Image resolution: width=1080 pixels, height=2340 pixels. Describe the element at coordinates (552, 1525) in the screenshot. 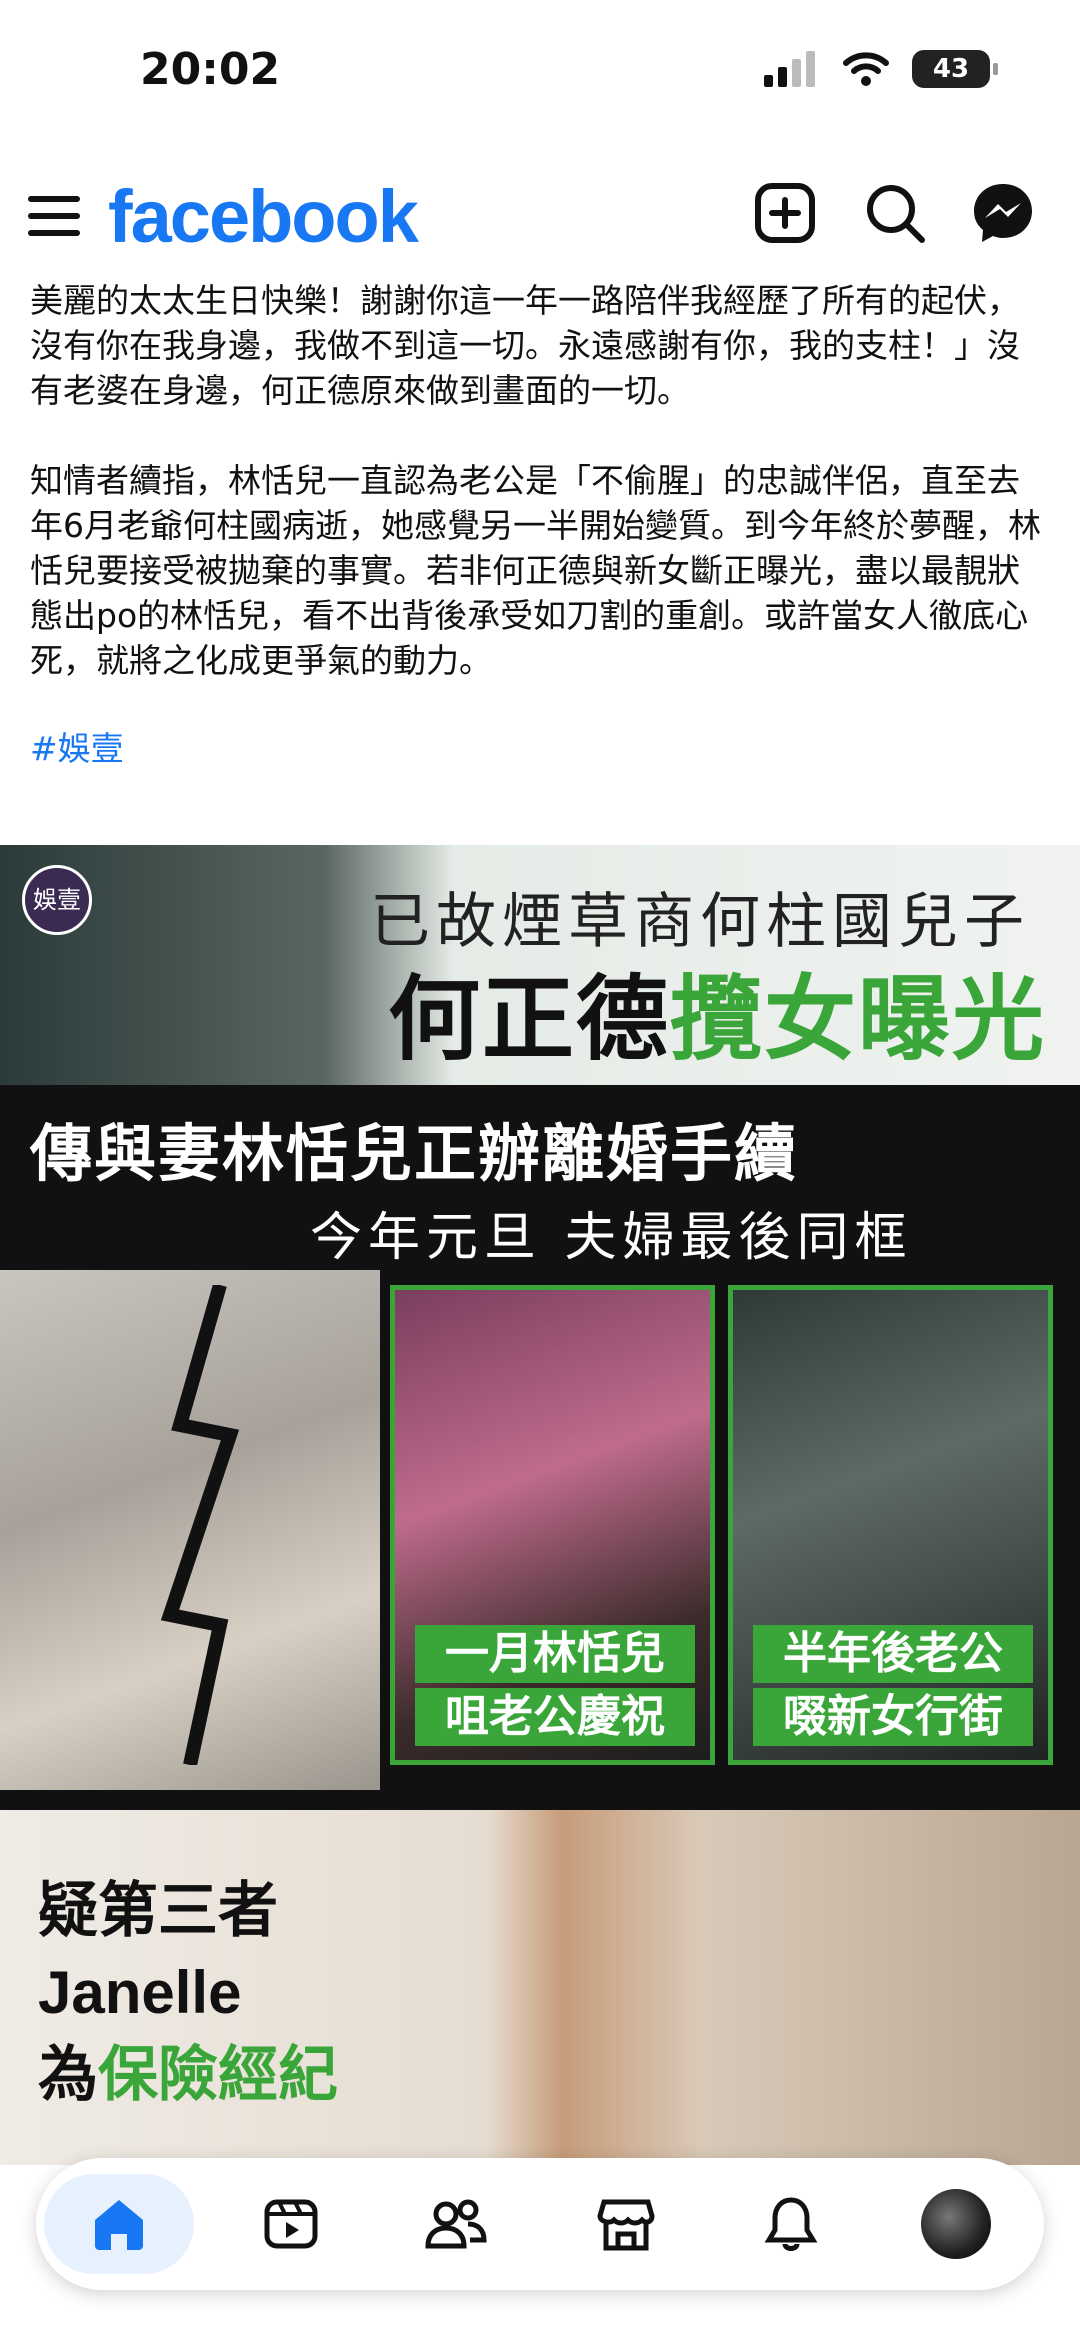

I see `inset-photo-1: 一月林恬兒 咀老公慶祝` at that location.